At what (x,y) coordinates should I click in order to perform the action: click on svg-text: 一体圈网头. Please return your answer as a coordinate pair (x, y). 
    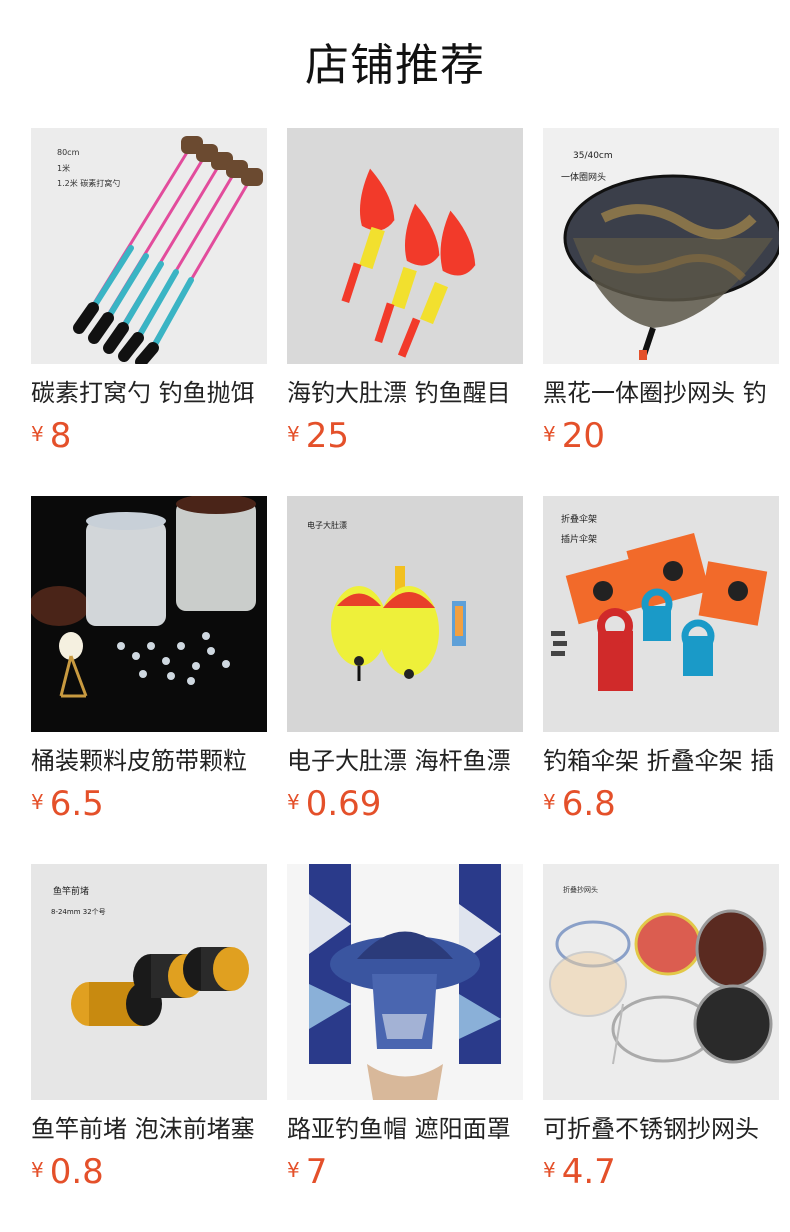
    Looking at the image, I should click on (583, 177).